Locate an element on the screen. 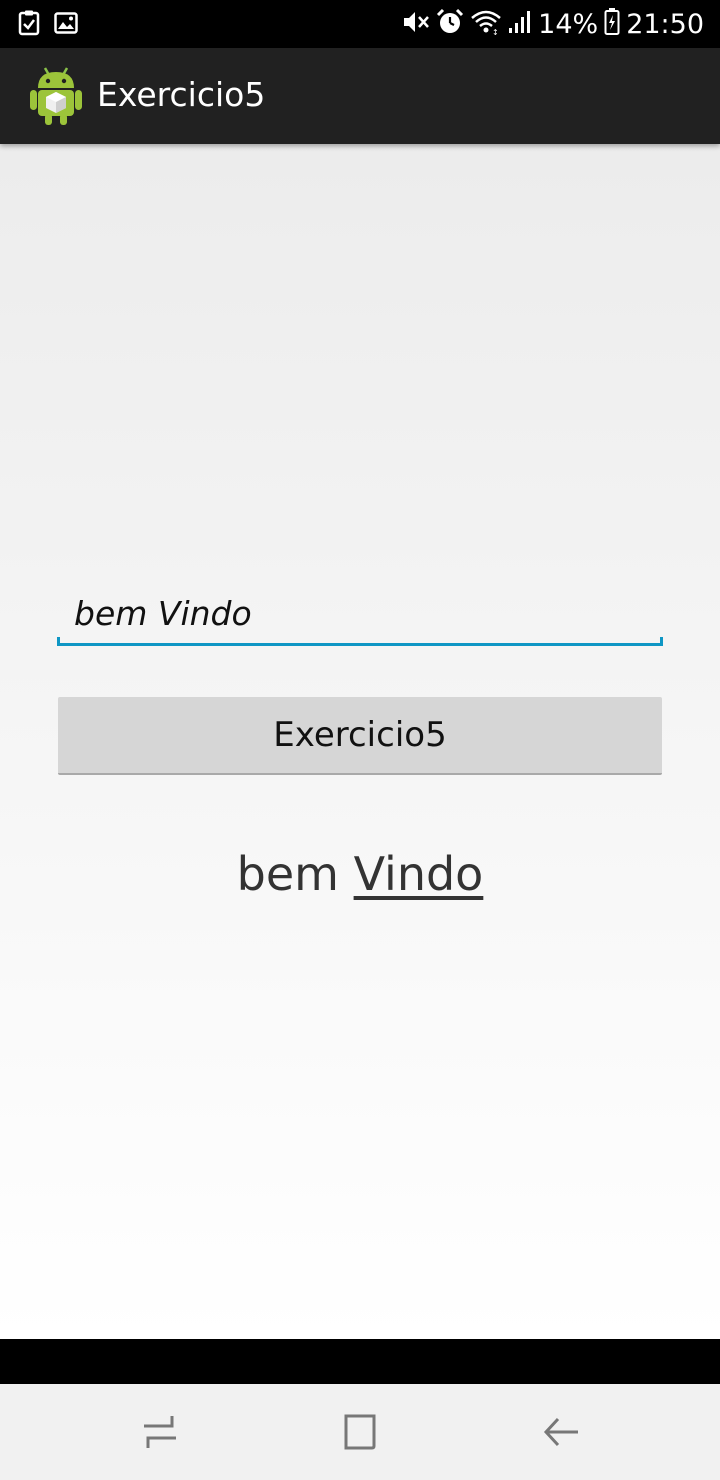  status-bar: ↕ 14% 21:50 is located at coordinates (360, 24).